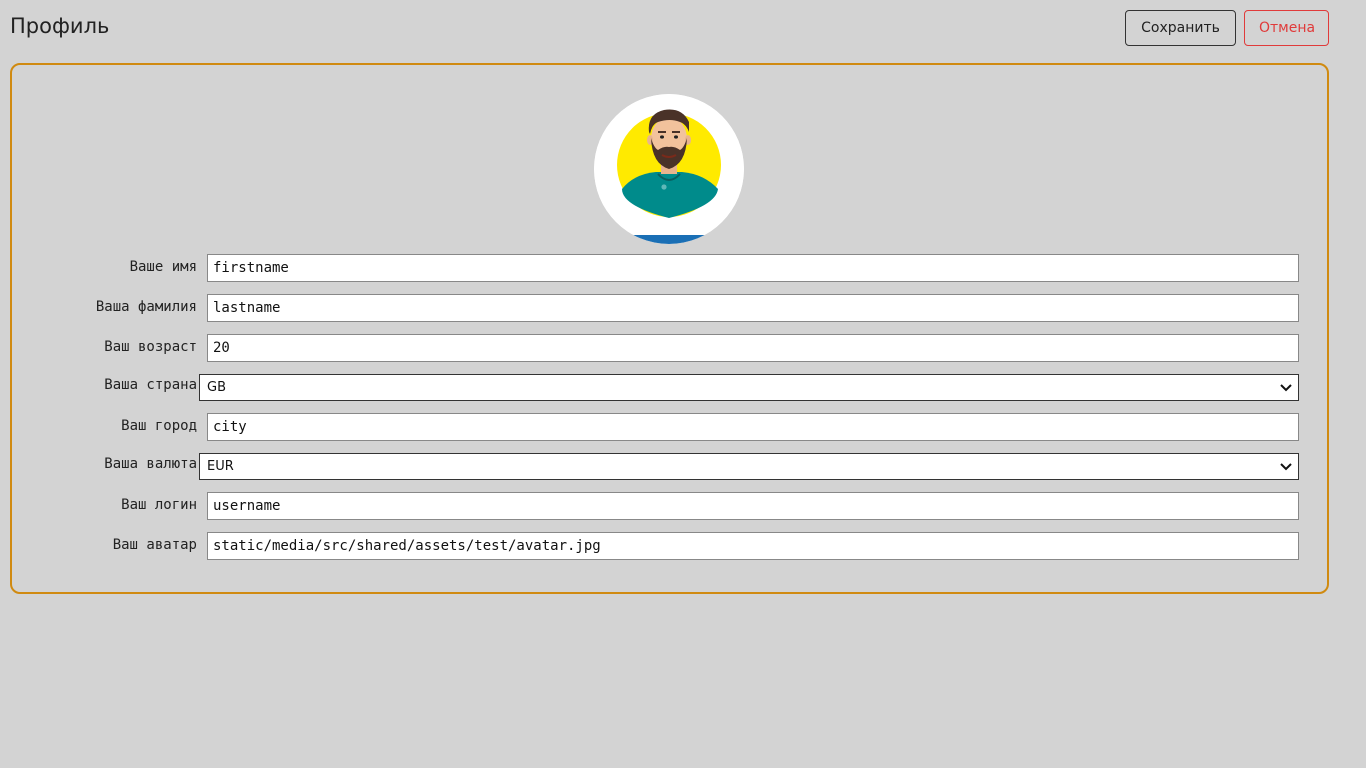 Image resolution: width=1366 pixels, height=768 pixels. I want to click on currency-selected-value: EUR, so click(220, 466).